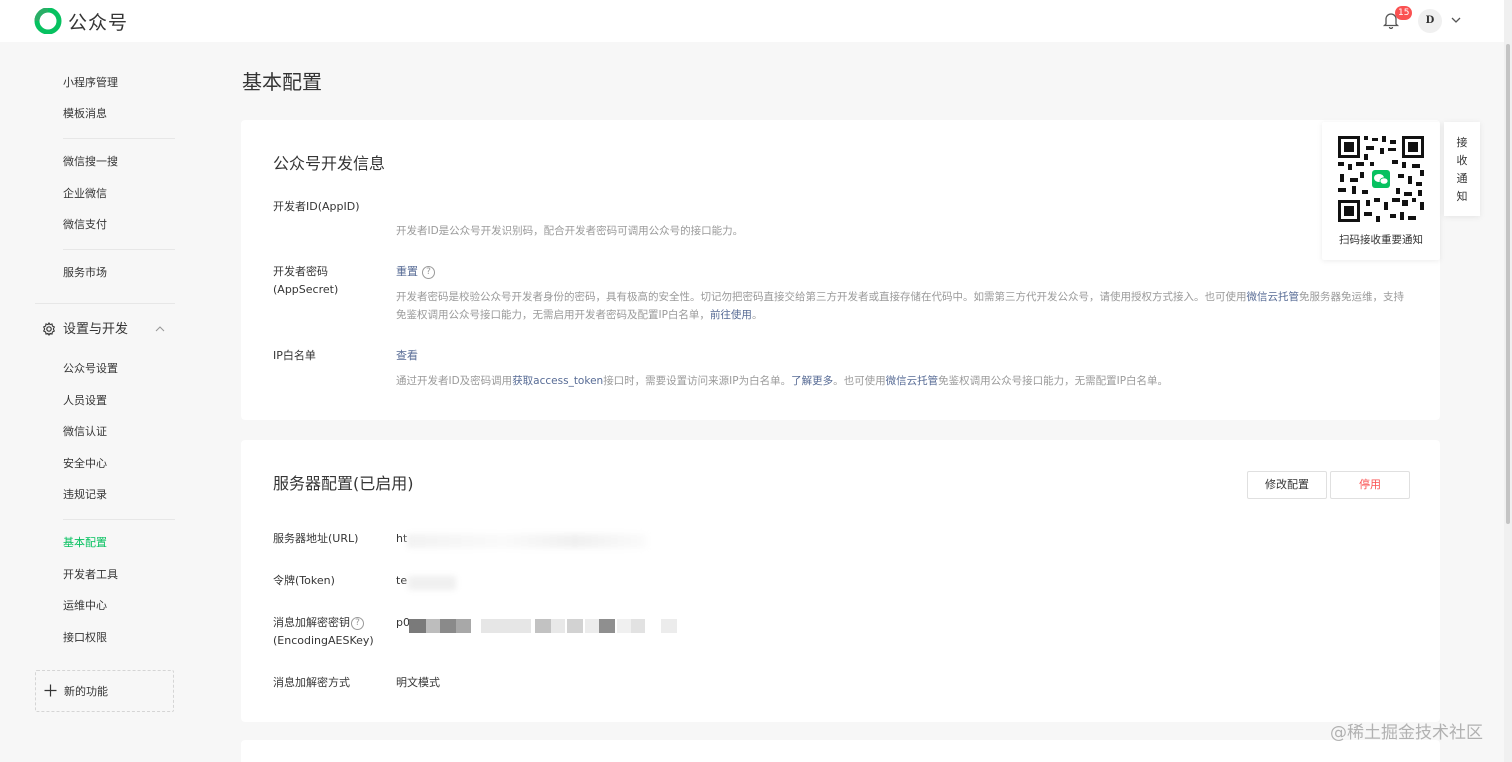 The image size is (1512, 762). Describe the element at coordinates (85, 114) in the screenshot. I see `sidebar-item-template-message: 模板消息` at that location.